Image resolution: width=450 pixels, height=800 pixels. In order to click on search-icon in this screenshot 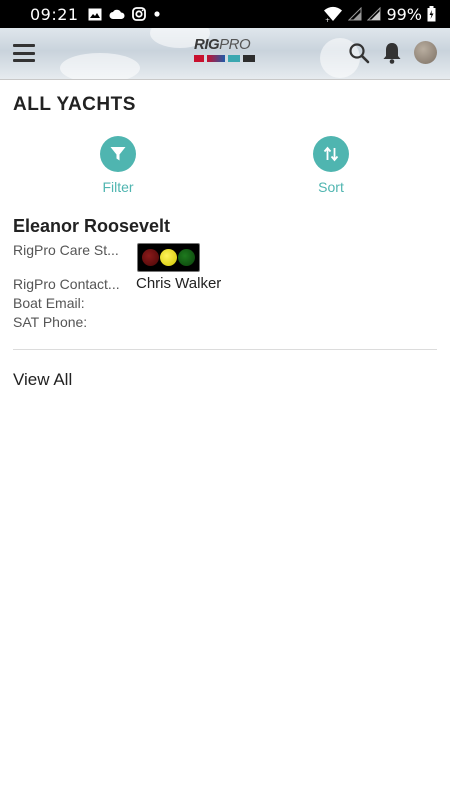, I will do `click(359, 53)`.